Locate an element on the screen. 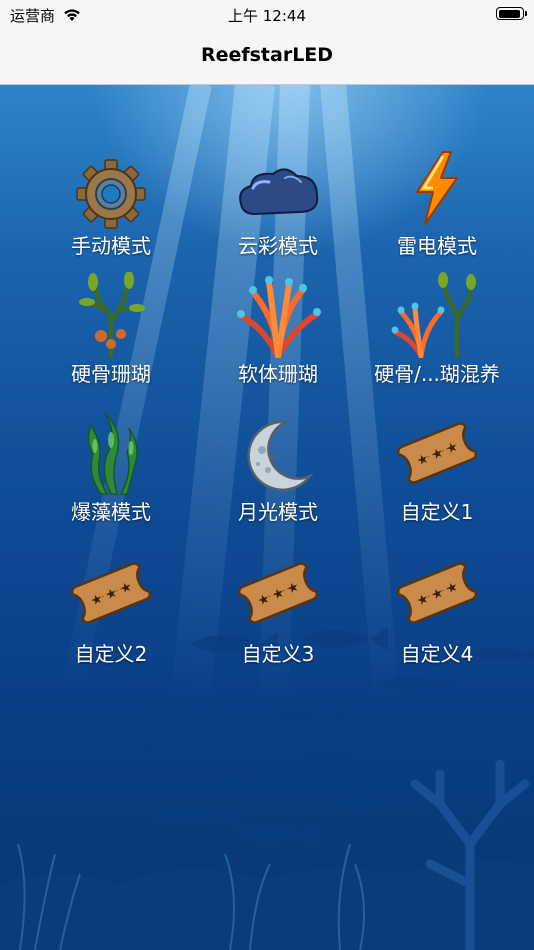 Image resolution: width=534 pixels, height=950 pixels. mode-label: 雷电模式 is located at coordinates (437, 246).